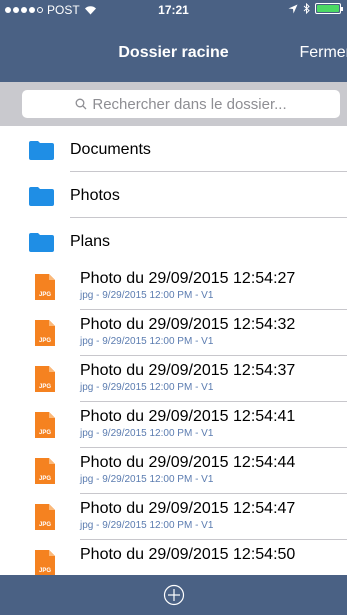  What do you see at coordinates (293, 8) in the screenshot?
I see `location-arrow-icon` at bounding box center [293, 8].